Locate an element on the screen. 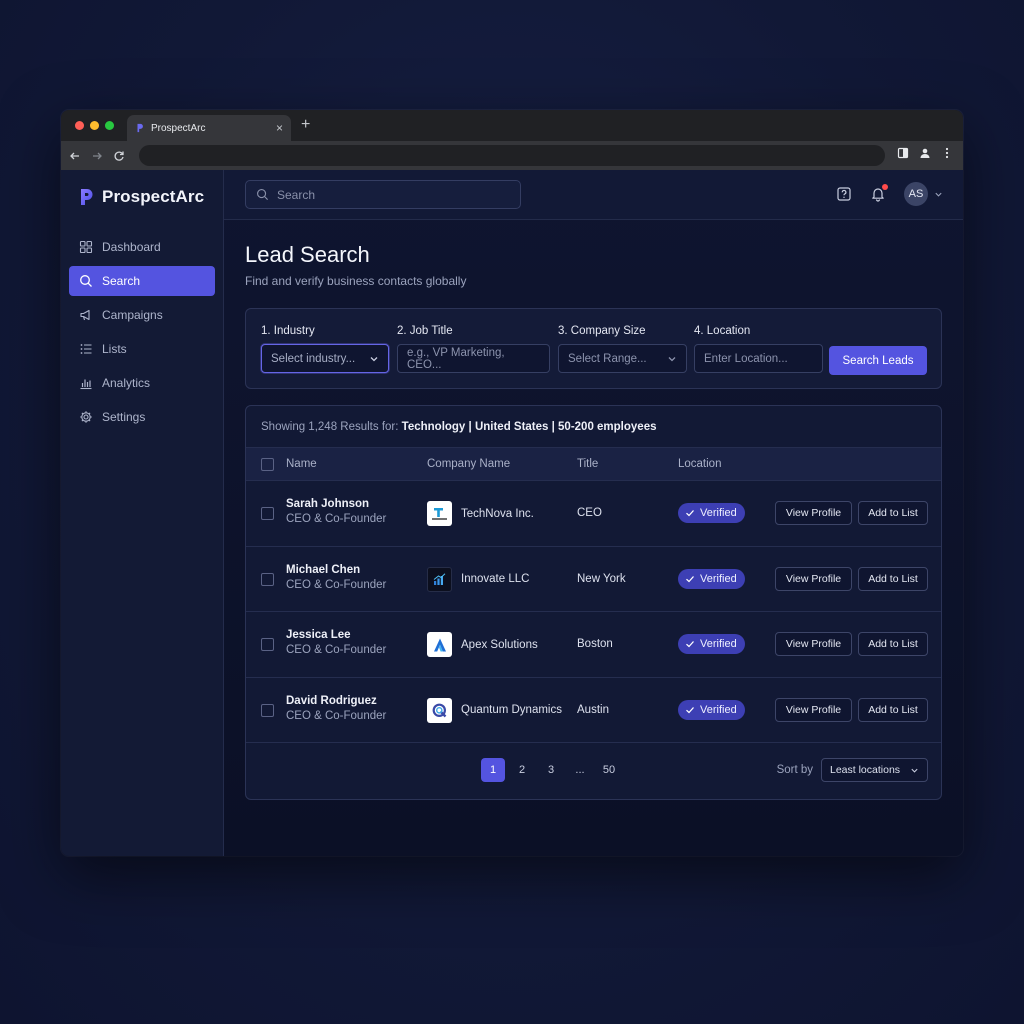  sidebar-item-dashboard: Dashboard is located at coordinates (142, 247).